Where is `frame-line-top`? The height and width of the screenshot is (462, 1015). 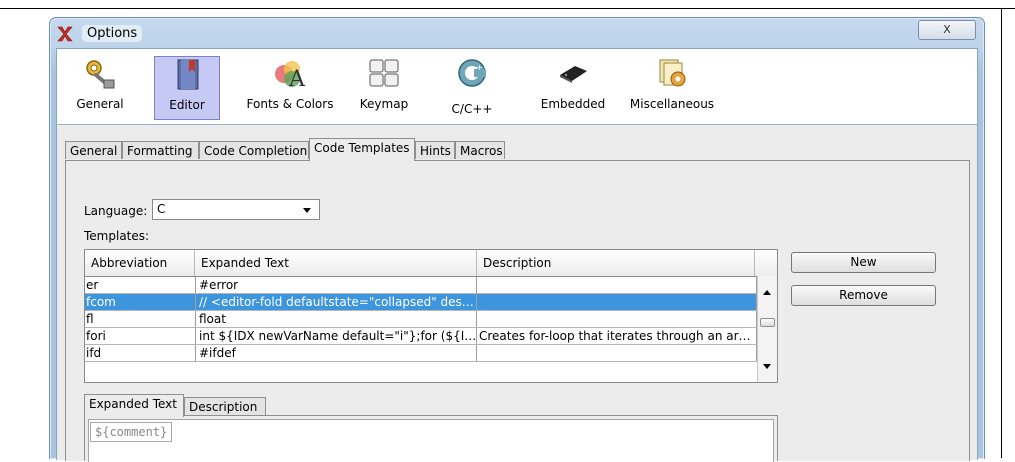
frame-line-top is located at coordinates (507, 8).